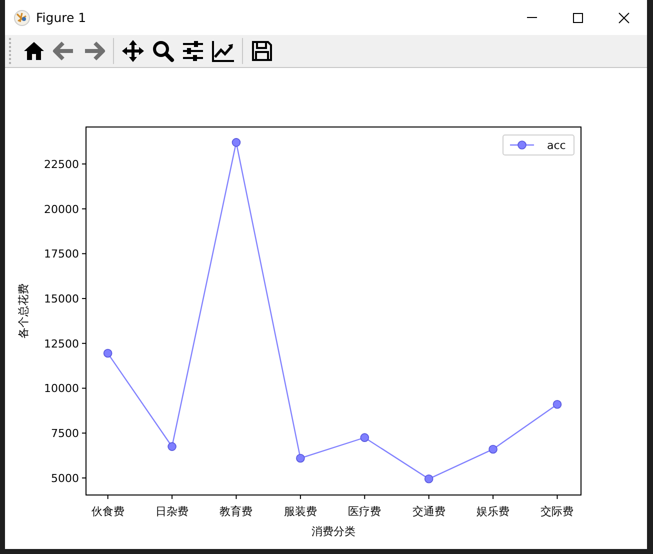  What do you see at coordinates (556, 145) in the screenshot?
I see `legend-label: acc` at bounding box center [556, 145].